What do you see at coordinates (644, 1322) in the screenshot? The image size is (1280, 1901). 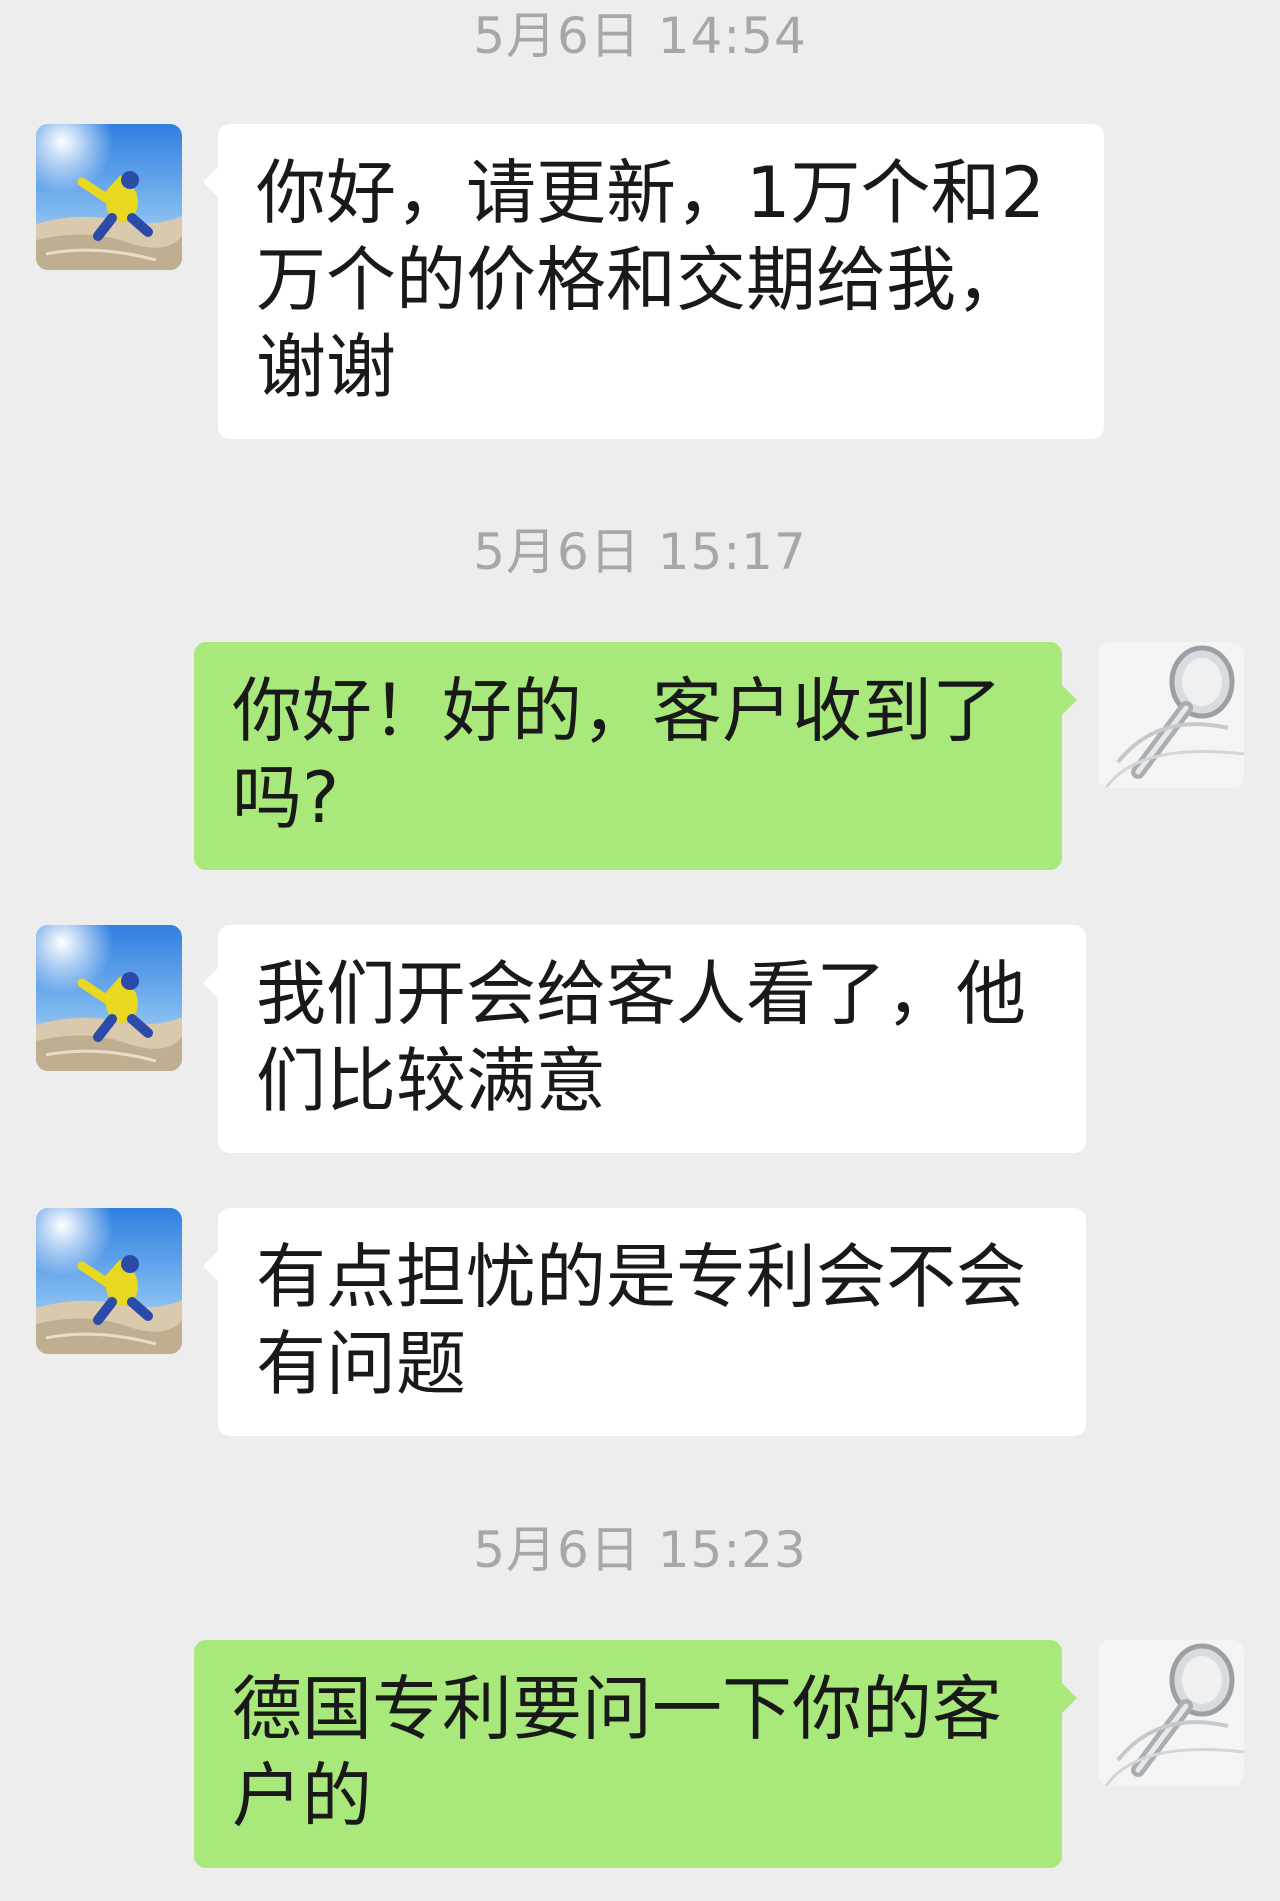 I see `incoming-message-bubble: 有点担忧的是专利会不会有问题` at bounding box center [644, 1322].